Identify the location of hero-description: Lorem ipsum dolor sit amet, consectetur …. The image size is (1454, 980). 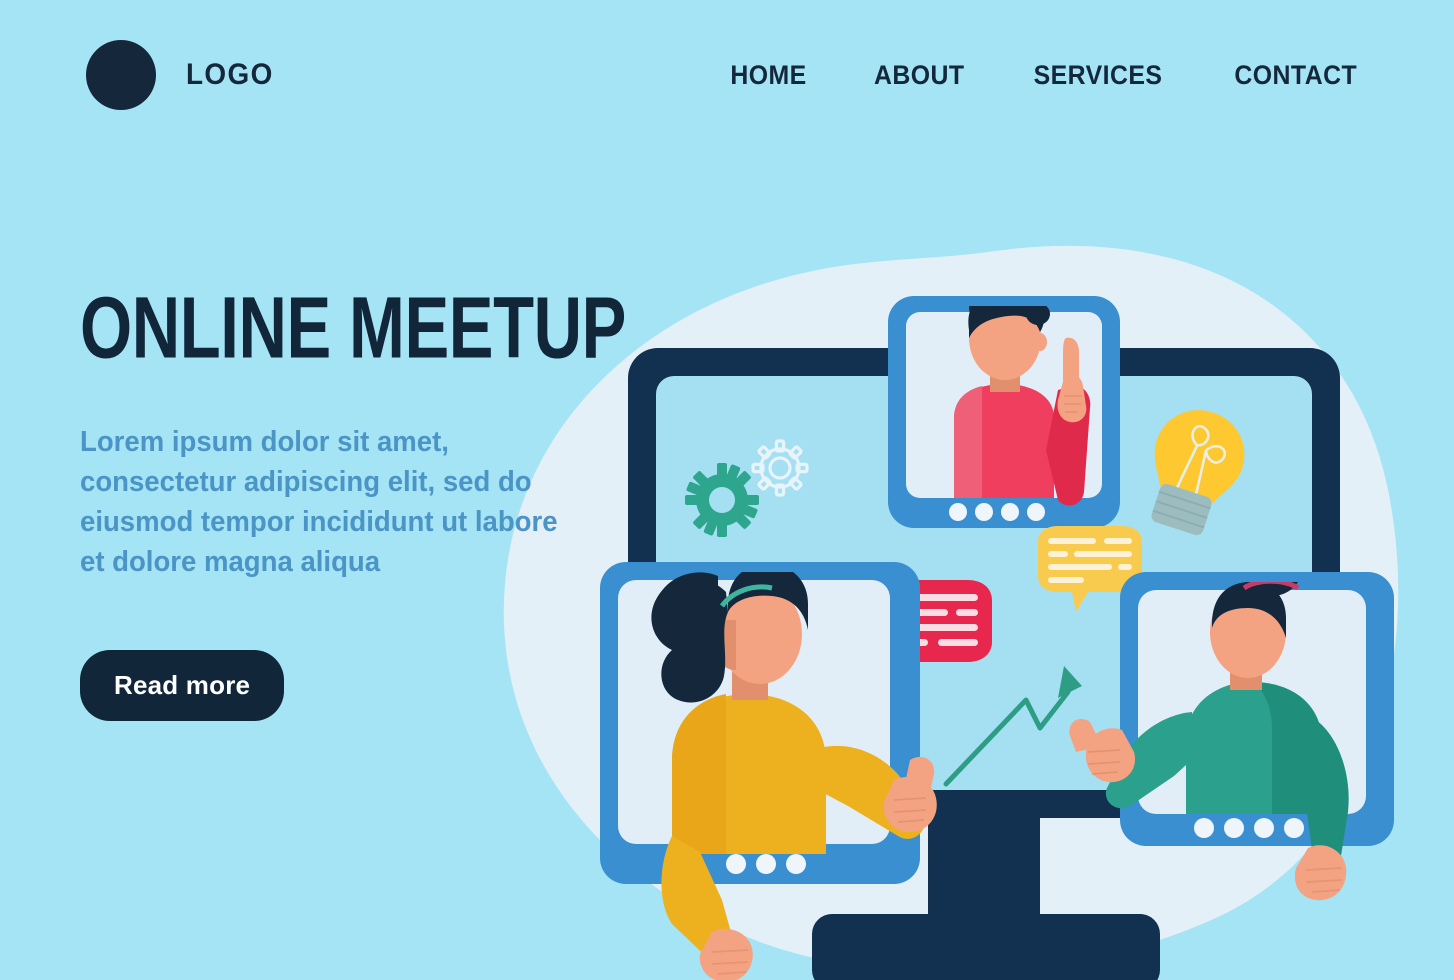
(319, 501).